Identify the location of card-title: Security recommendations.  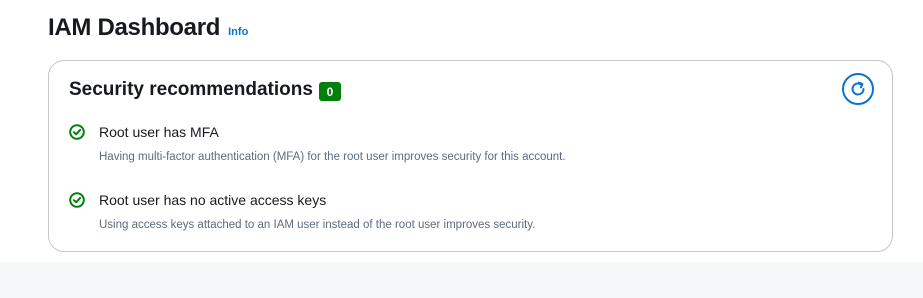
(191, 89).